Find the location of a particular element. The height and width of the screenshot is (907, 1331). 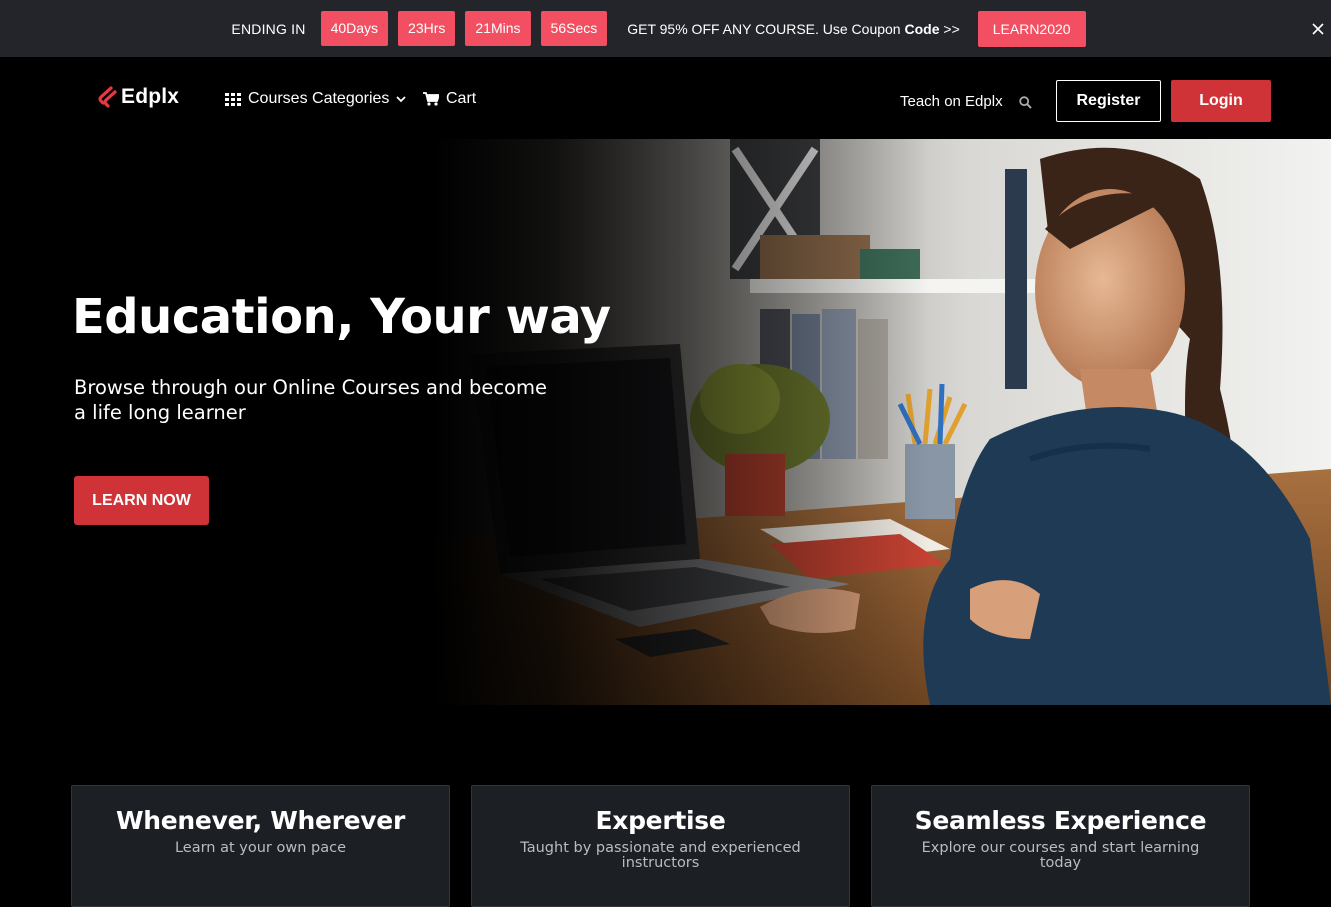

feature-text: Learn at your own pace is located at coordinates (260, 848).